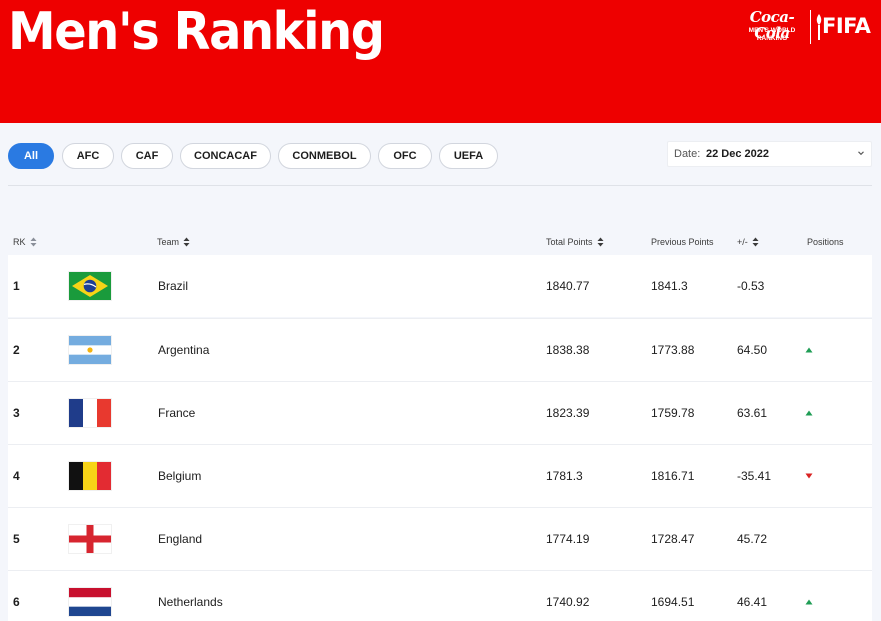 This screenshot has width=881, height=621. What do you see at coordinates (19, 242) in the screenshot?
I see `column-label: RK` at bounding box center [19, 242].